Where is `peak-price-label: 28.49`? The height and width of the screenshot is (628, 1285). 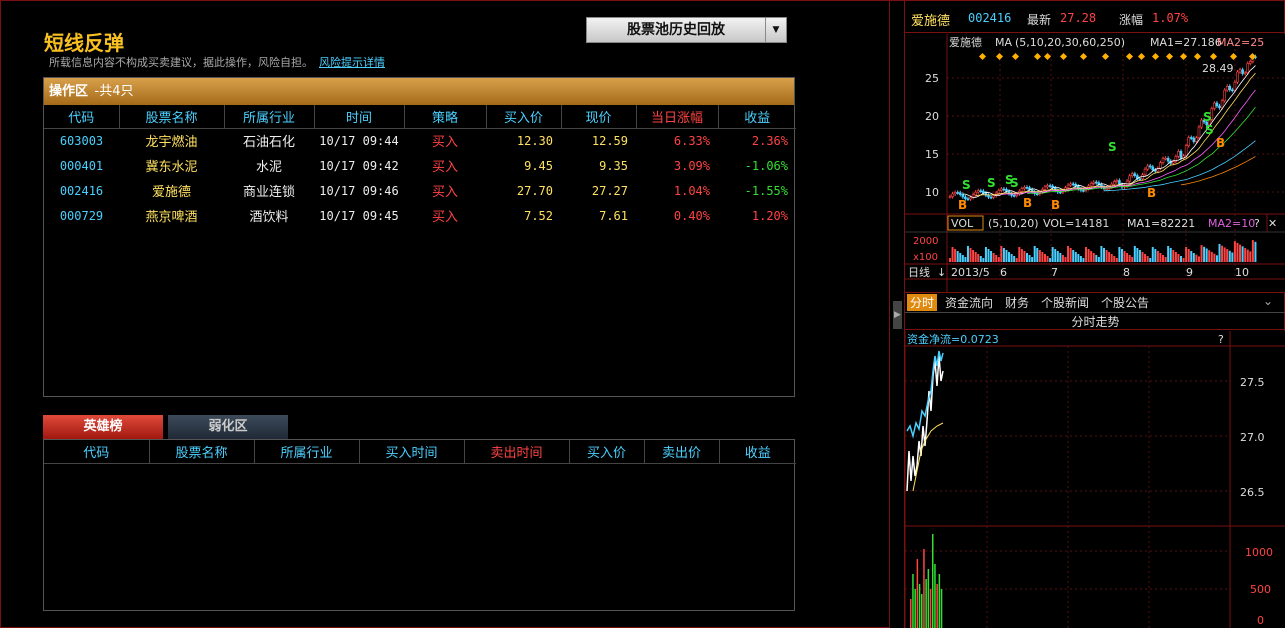 peak-price-label: 28.49 is located at coordinates (1218, 68).